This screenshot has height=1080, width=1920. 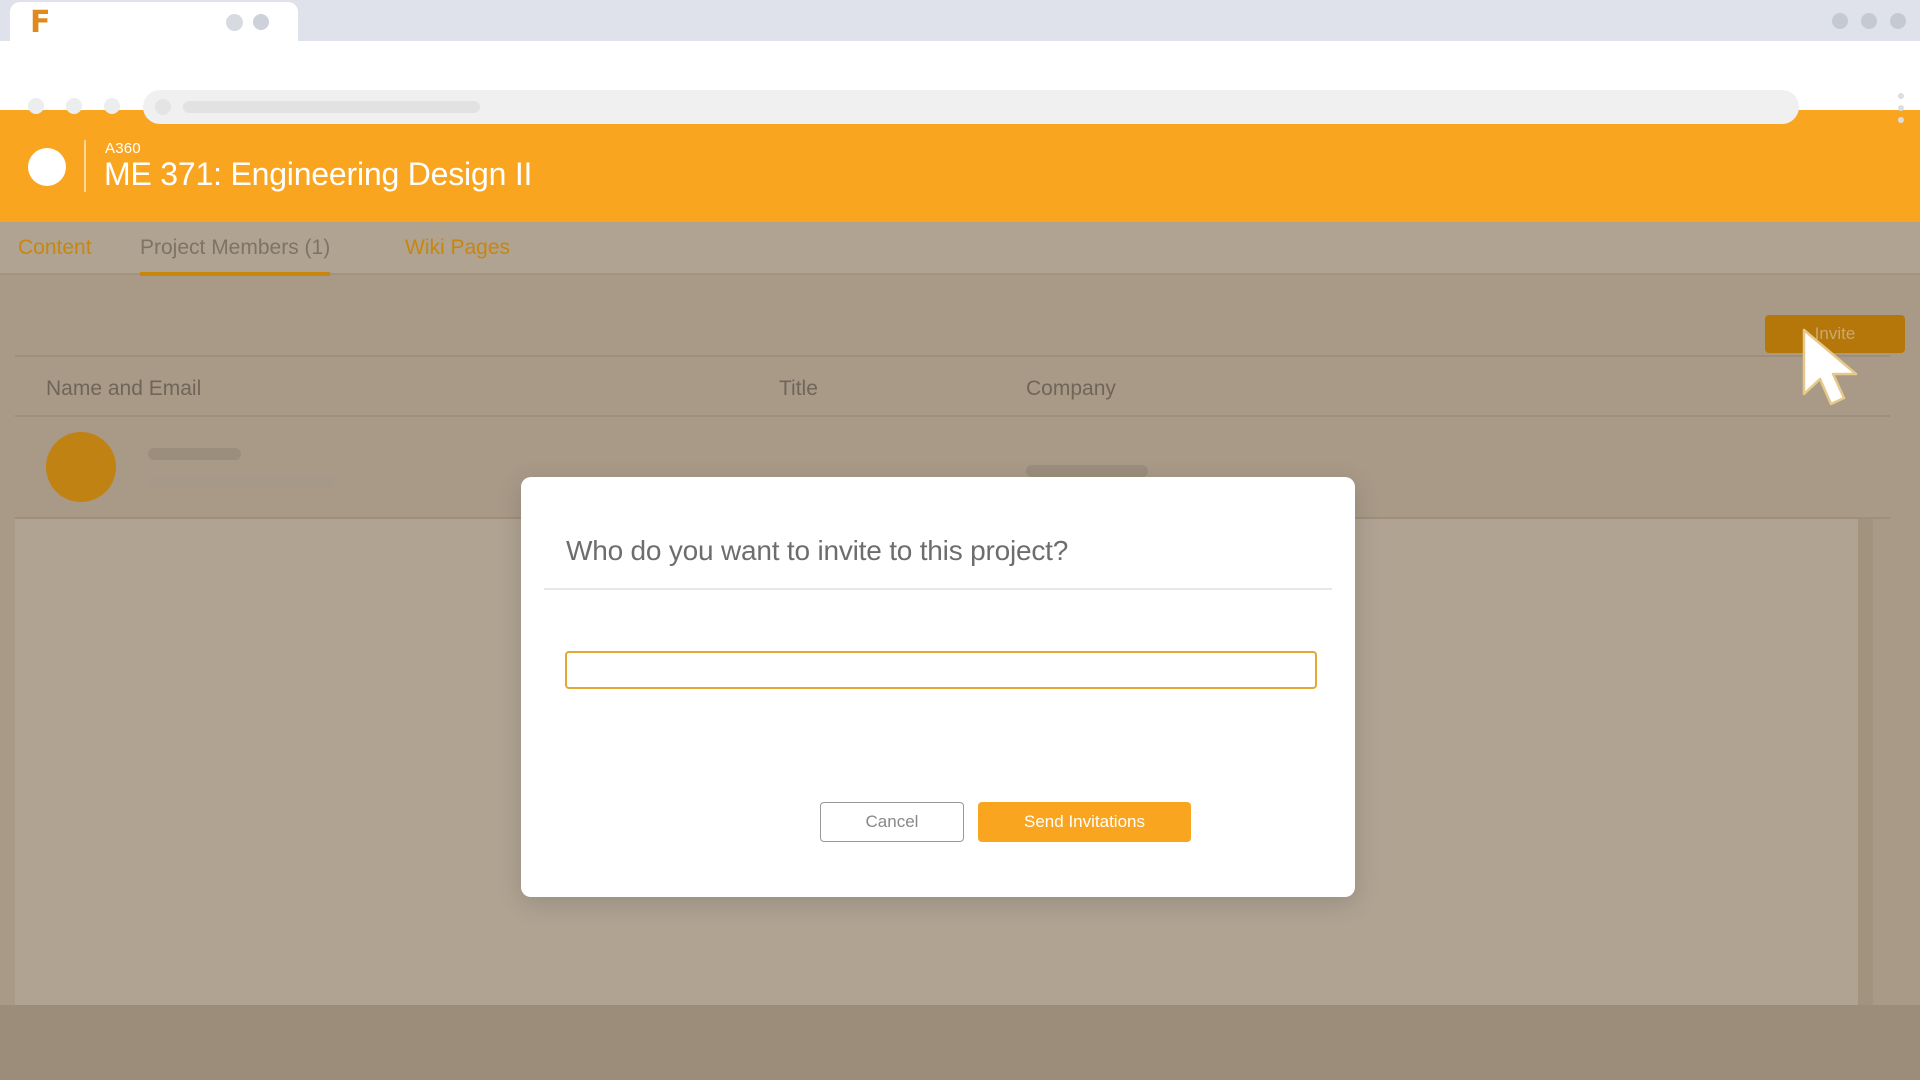 I want to click on page-title: ME 371: Engineering Design II, so click(x=318, y=174).